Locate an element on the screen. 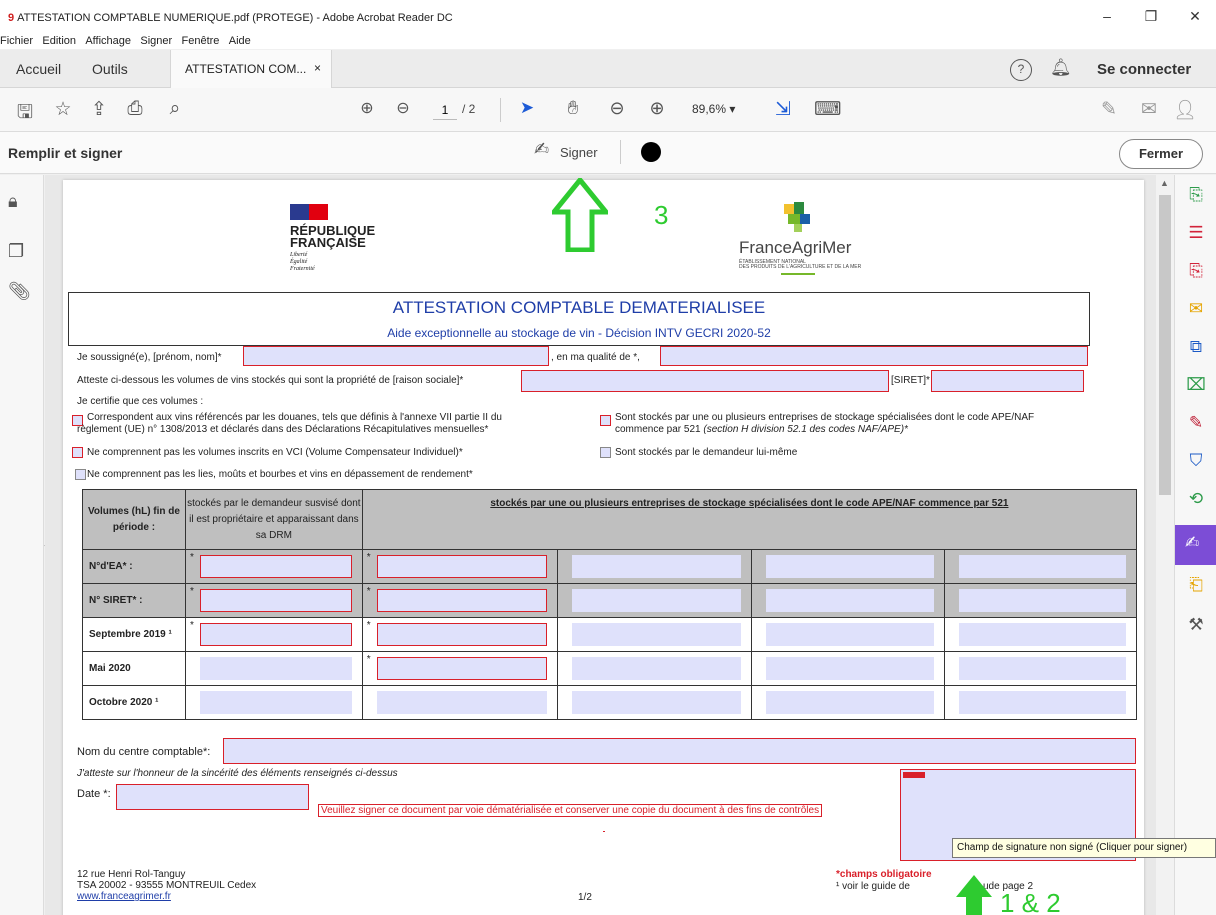  ea-entreprise-1-field is located at coordinates (461, 566).